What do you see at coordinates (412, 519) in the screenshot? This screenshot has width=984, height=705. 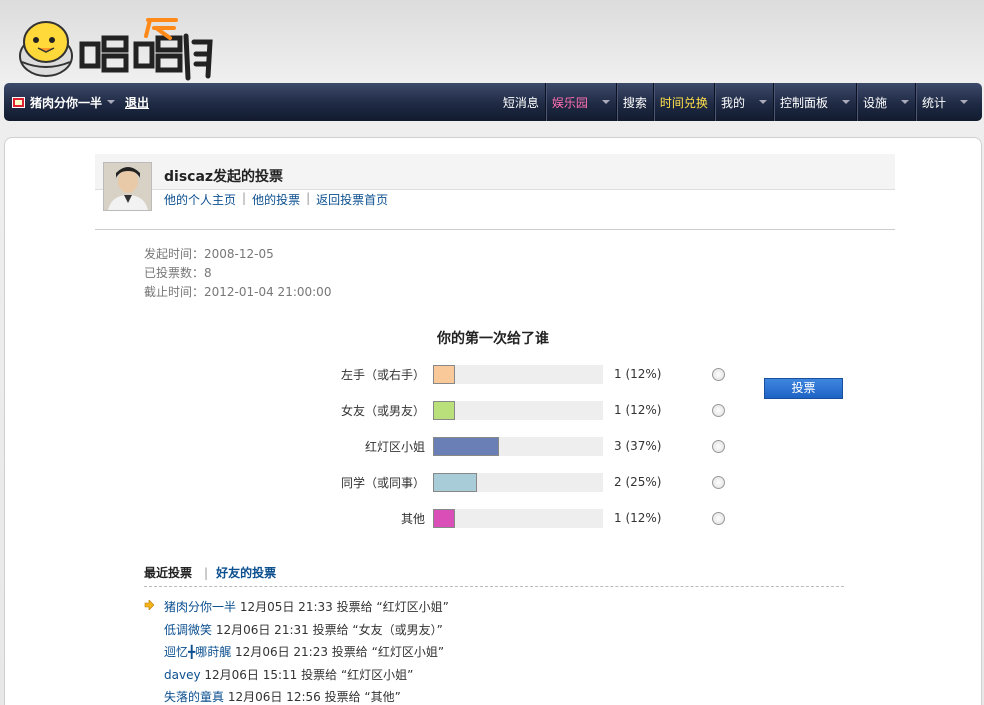 I see `option-label: 其他` at bounding box center [412, 519].